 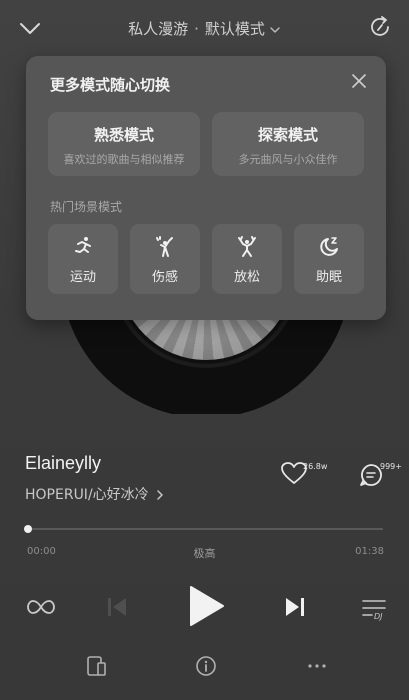 What do you see at coordinates (41, 607) in the screenshot?
I see `loop-icon` at bounding box center [41, 607].